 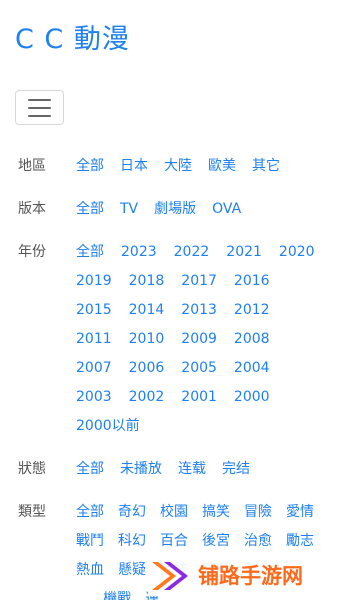 What do you see at coordinates (132, 570) in the screenshot?
I see `filter-option-type: 懸疑` at bounding box center [132, 570].